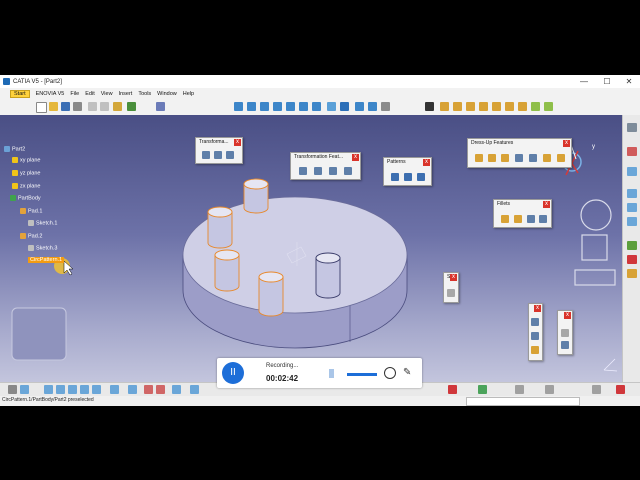 This screenshot has height=480, width=640. What do you see at coordinates (595, 242) in the screenshot?
I see `view-widget-icon` at bounding box center [595, 242].